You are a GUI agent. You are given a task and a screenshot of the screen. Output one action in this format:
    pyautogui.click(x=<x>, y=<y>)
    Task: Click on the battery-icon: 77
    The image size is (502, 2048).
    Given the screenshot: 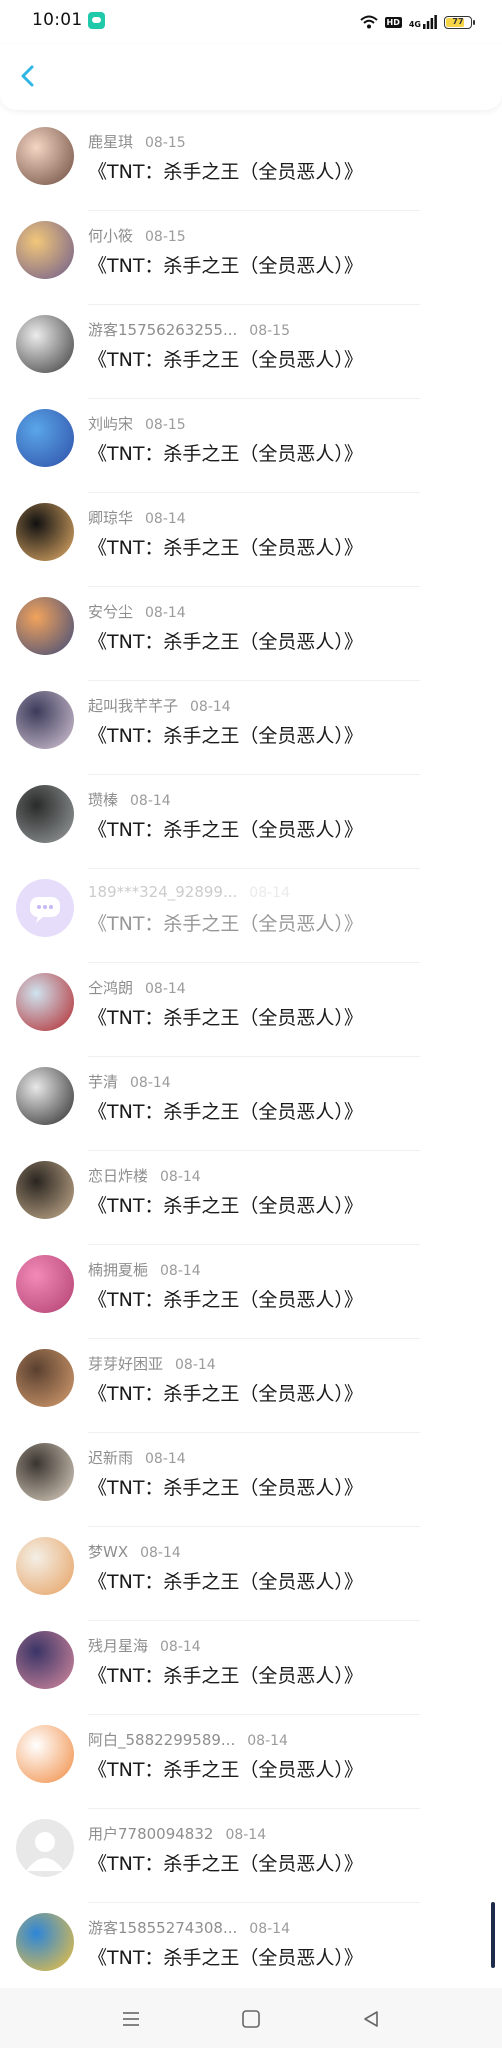 What is the action you would take?
    pyautogui.click(x=459, y=22)
    